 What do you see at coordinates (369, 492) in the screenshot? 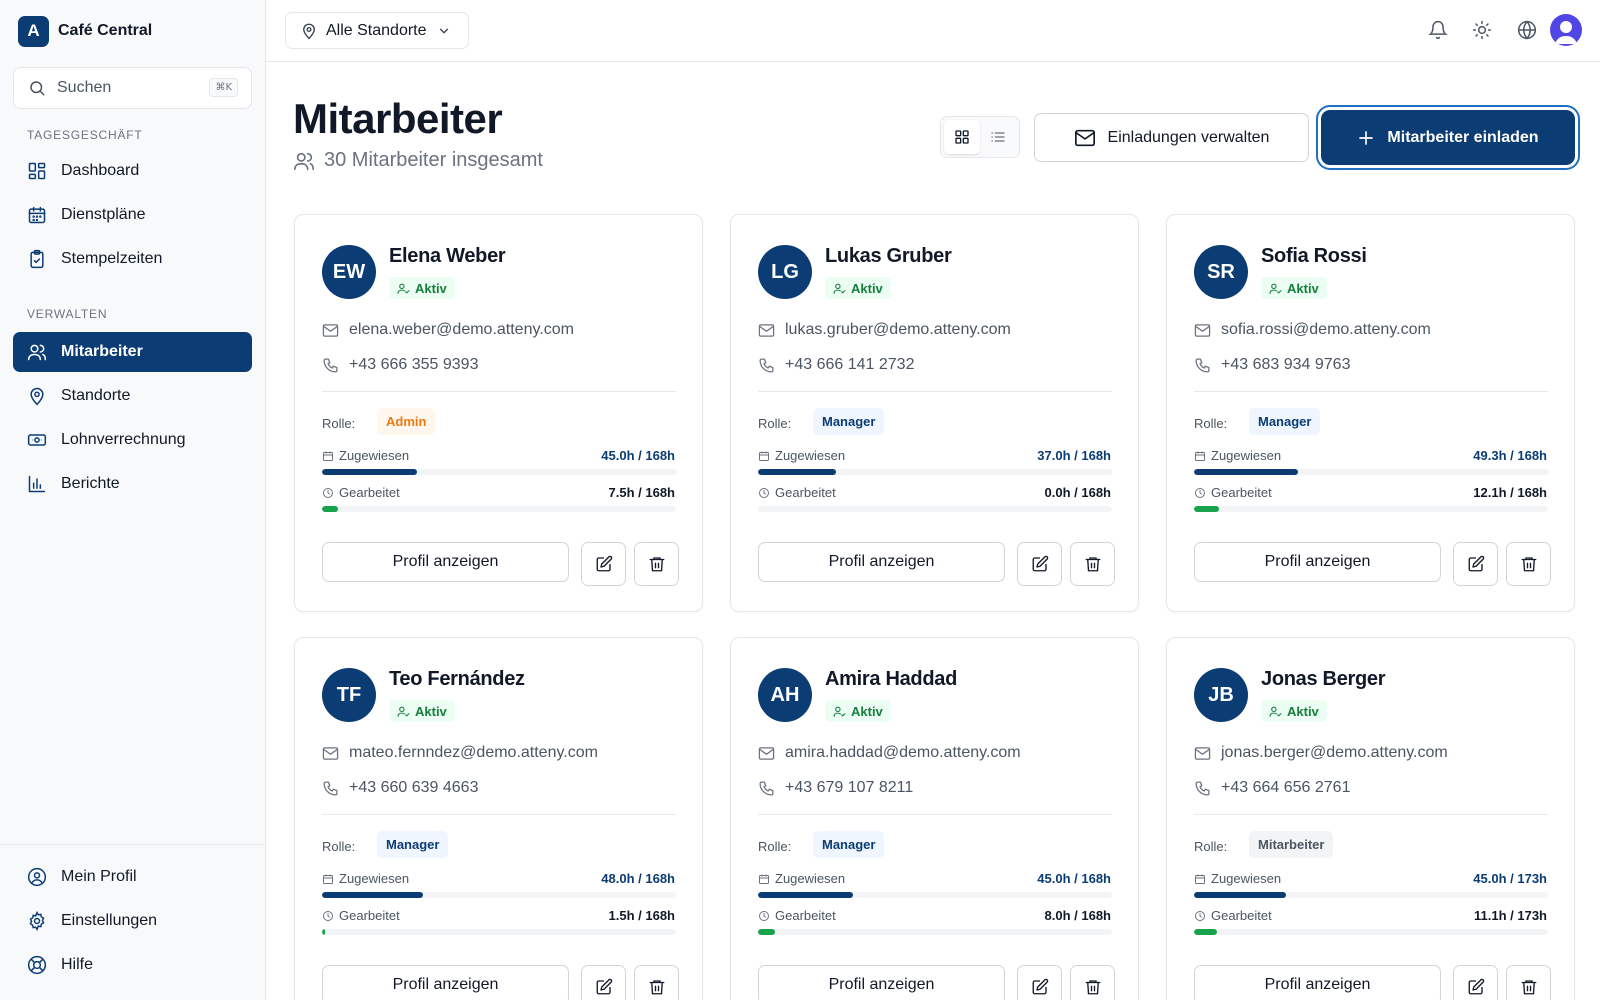
I see `worked-label-text: Gearbeitet` at bounding box center [369, 492].